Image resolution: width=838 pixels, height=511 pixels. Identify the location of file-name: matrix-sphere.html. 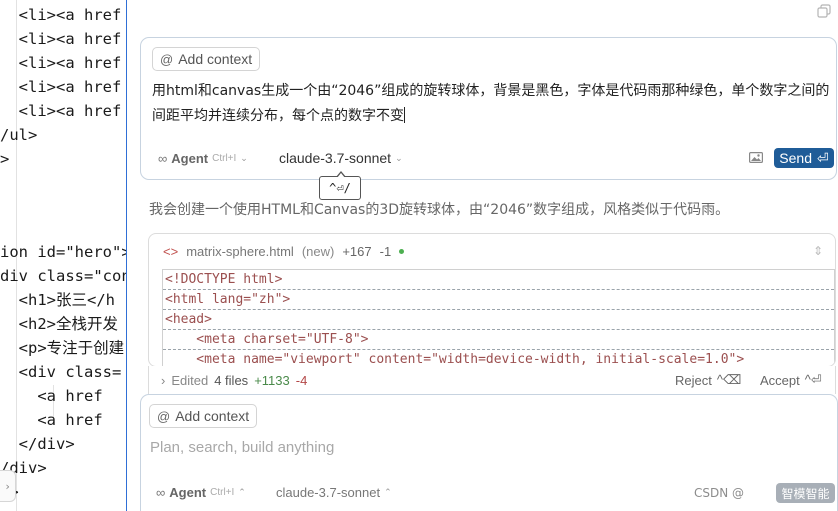
(240, 251).